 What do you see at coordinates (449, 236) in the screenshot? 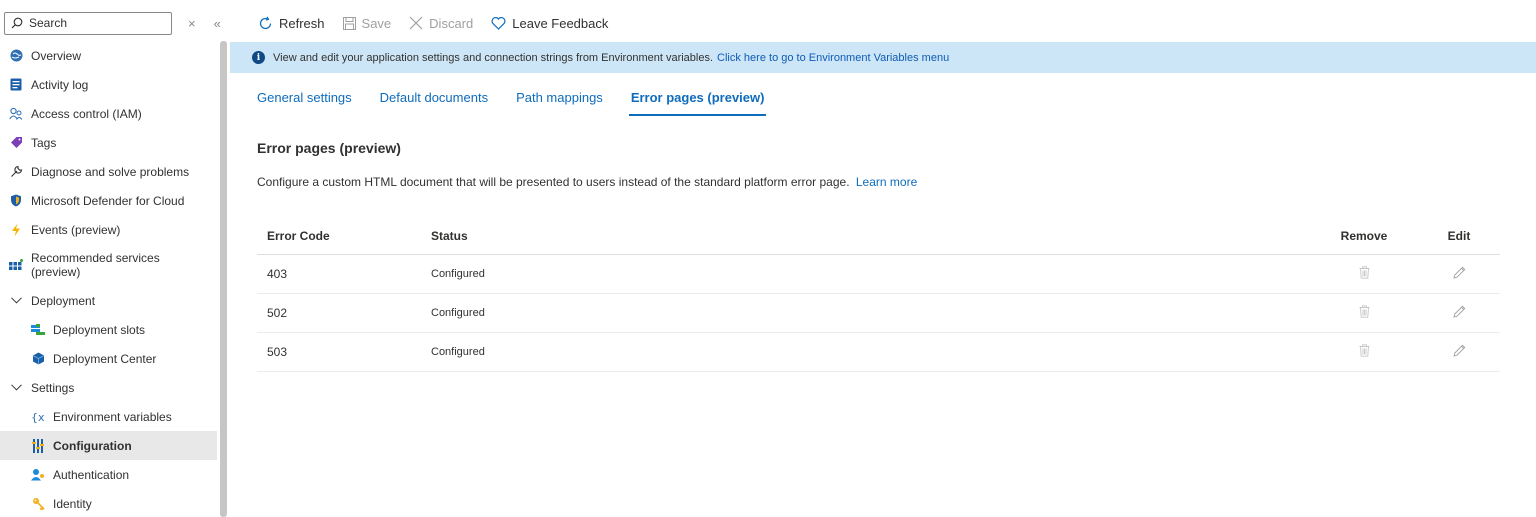
I see `column-header-status: Status` at bounding box center [449, 236].